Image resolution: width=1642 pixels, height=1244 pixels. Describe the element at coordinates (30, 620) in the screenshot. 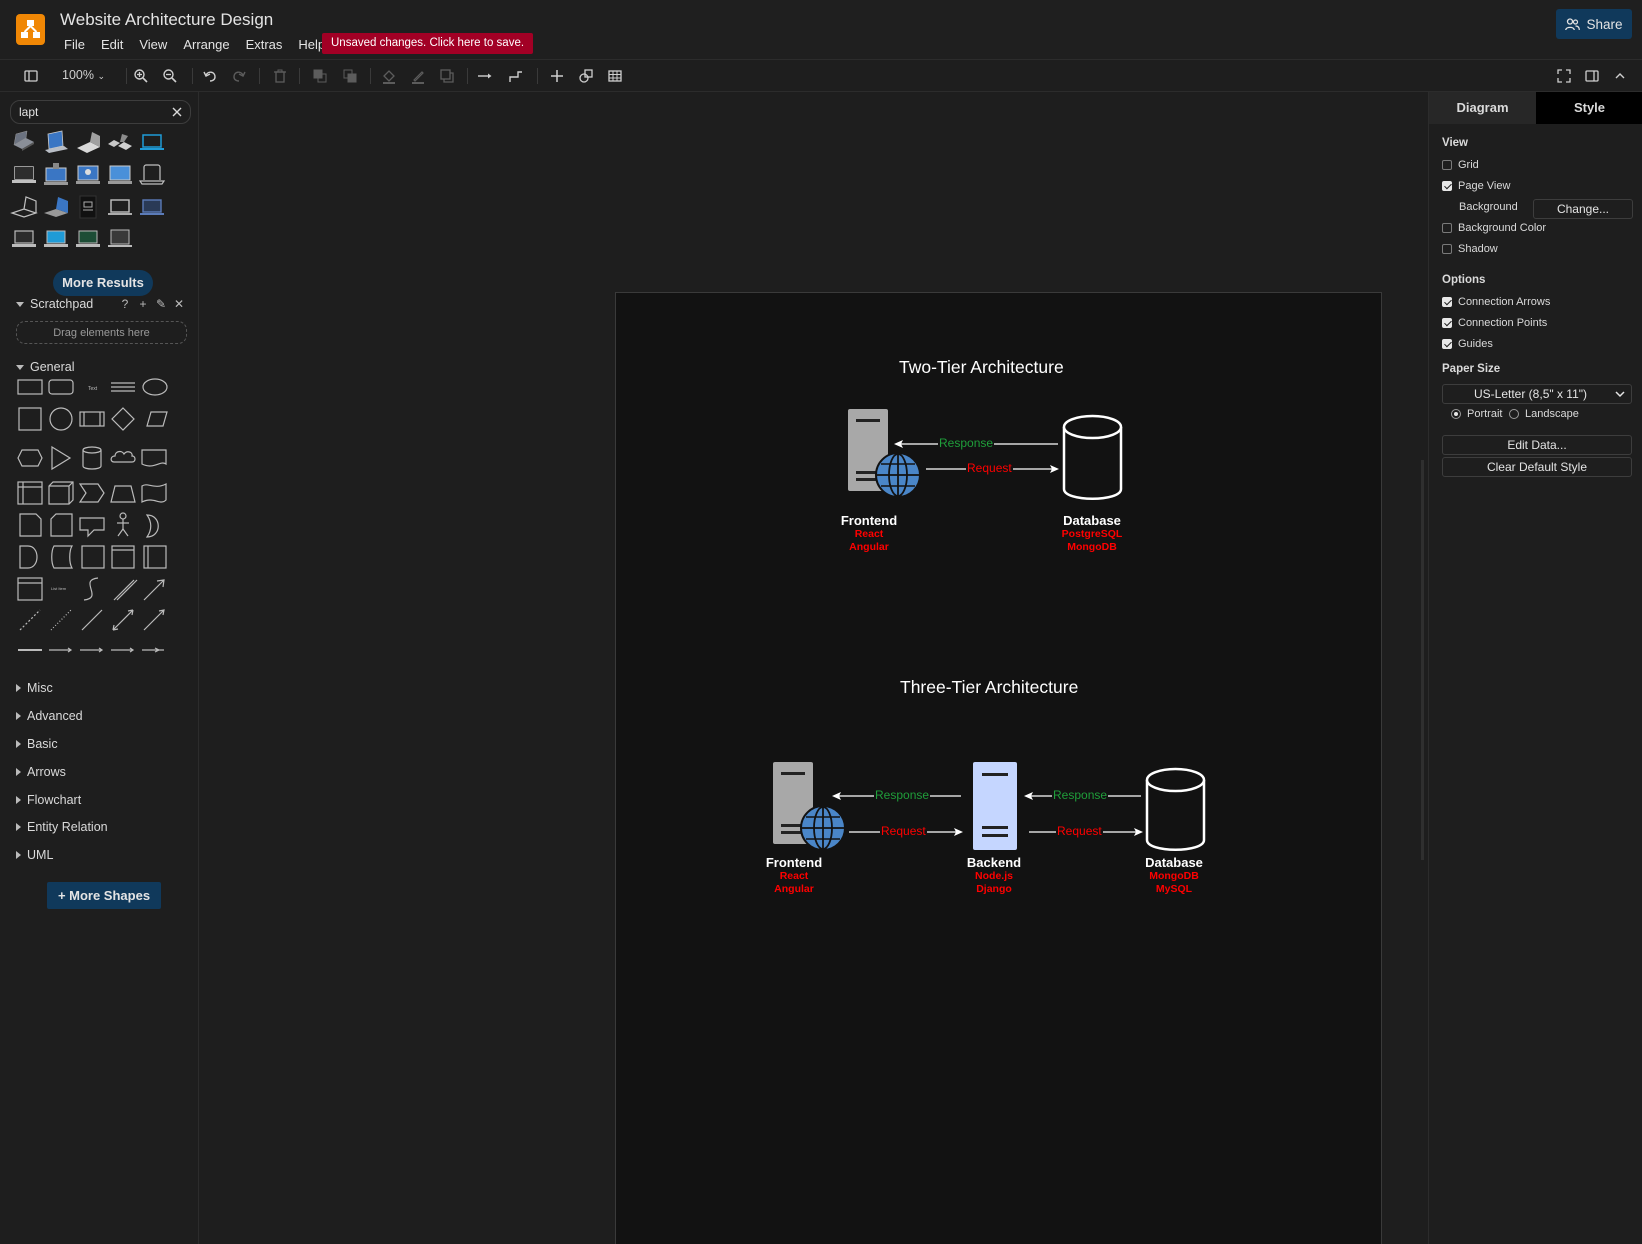

I see `dashed-line-shape` at that location.